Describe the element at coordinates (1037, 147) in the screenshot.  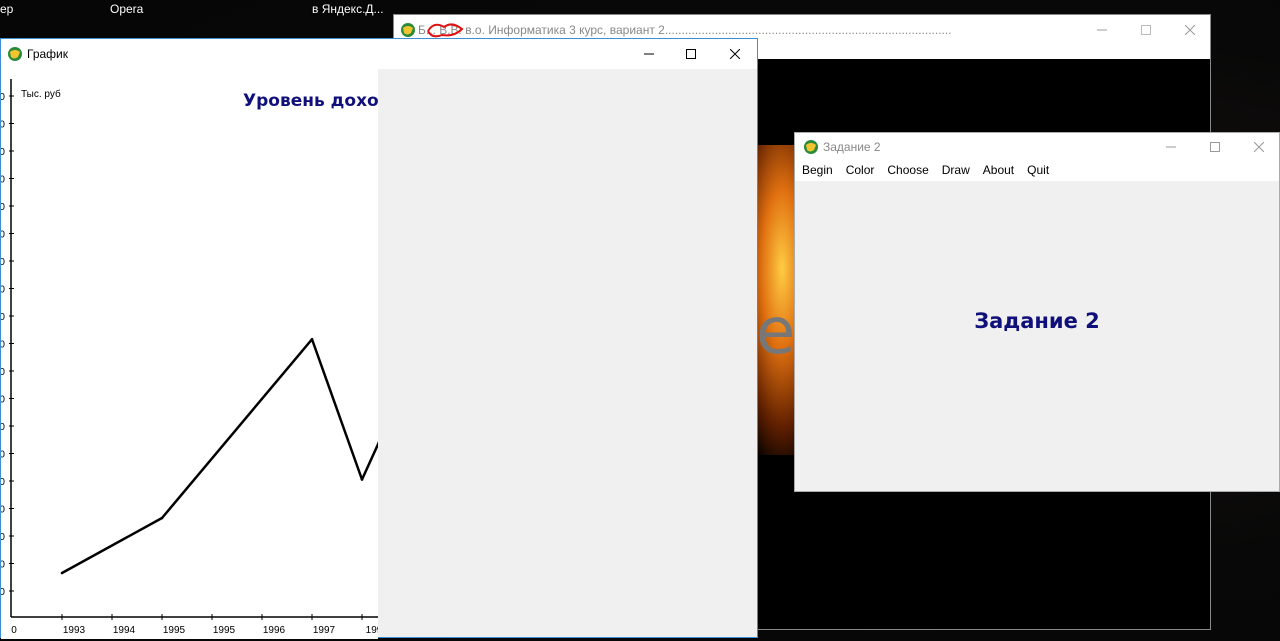
I see `task-window-titlebar: Задание 2` at that location.